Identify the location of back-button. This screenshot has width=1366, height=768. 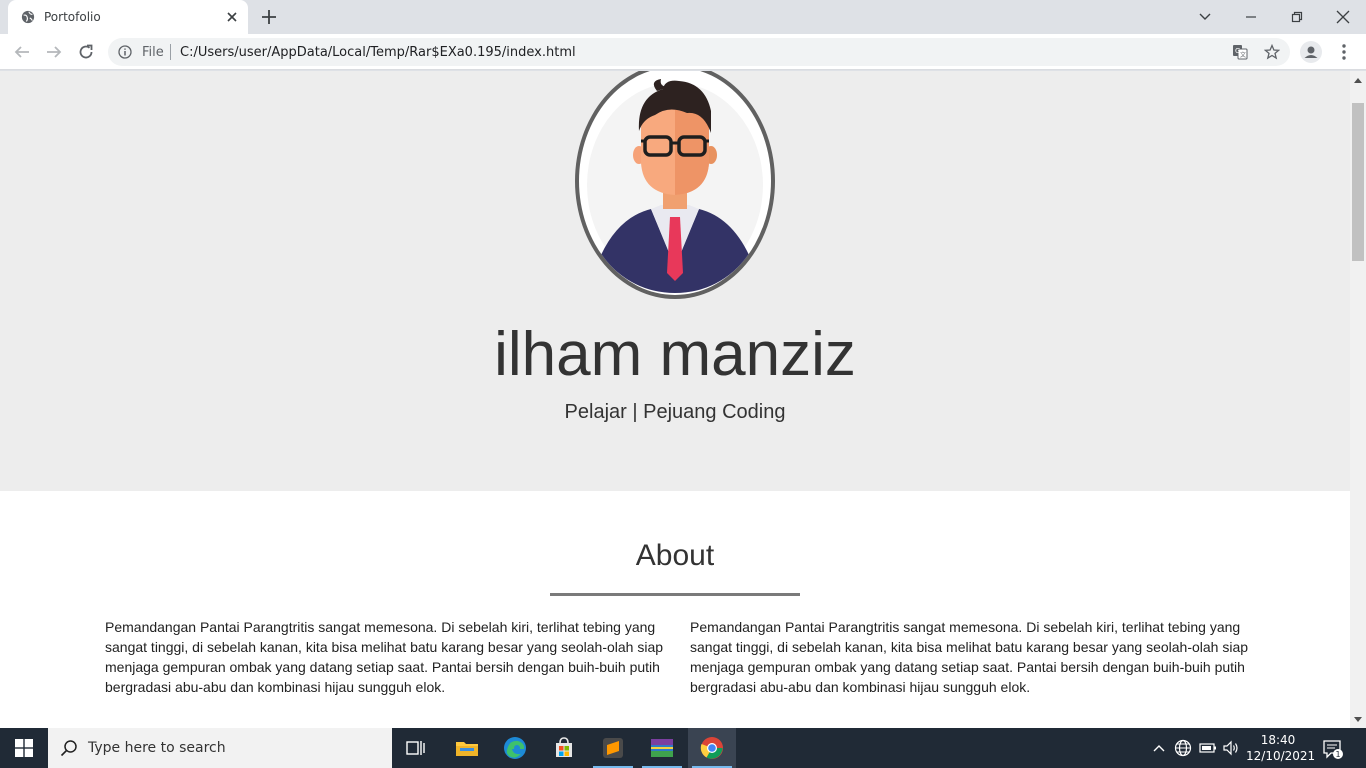
(22, 52).